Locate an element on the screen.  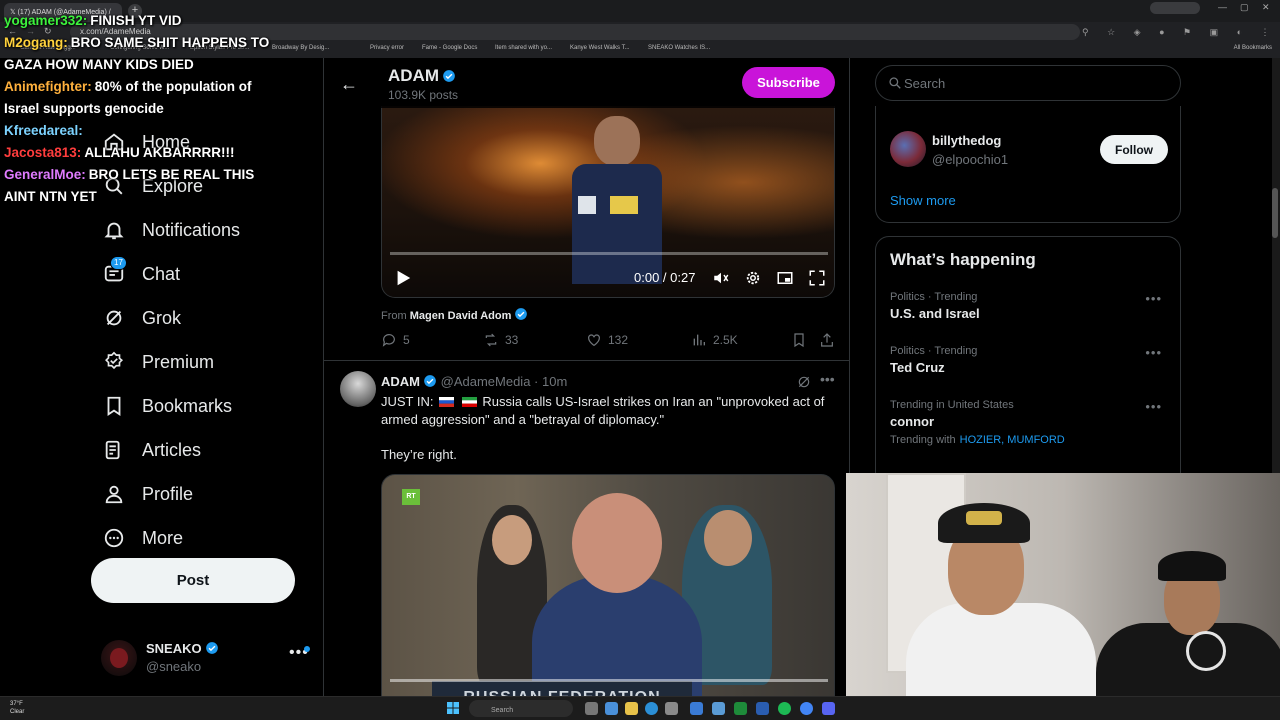
source-name: Magen David Adom is located at coordinates (461, 316).